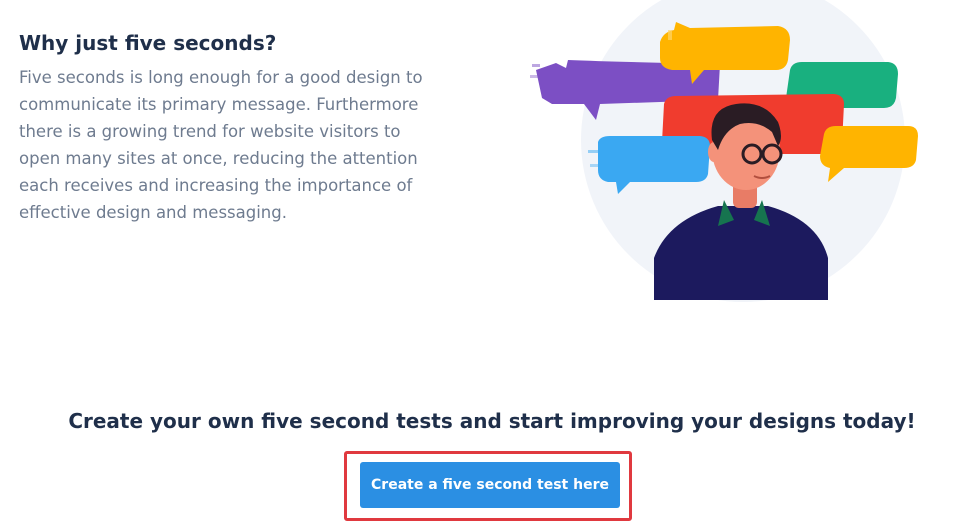 This screenshot has width=958, height=529. Describe the element at coordinates (148, 43) in the screenshot. I see `section-heading: Why just five seconds?` at that location.